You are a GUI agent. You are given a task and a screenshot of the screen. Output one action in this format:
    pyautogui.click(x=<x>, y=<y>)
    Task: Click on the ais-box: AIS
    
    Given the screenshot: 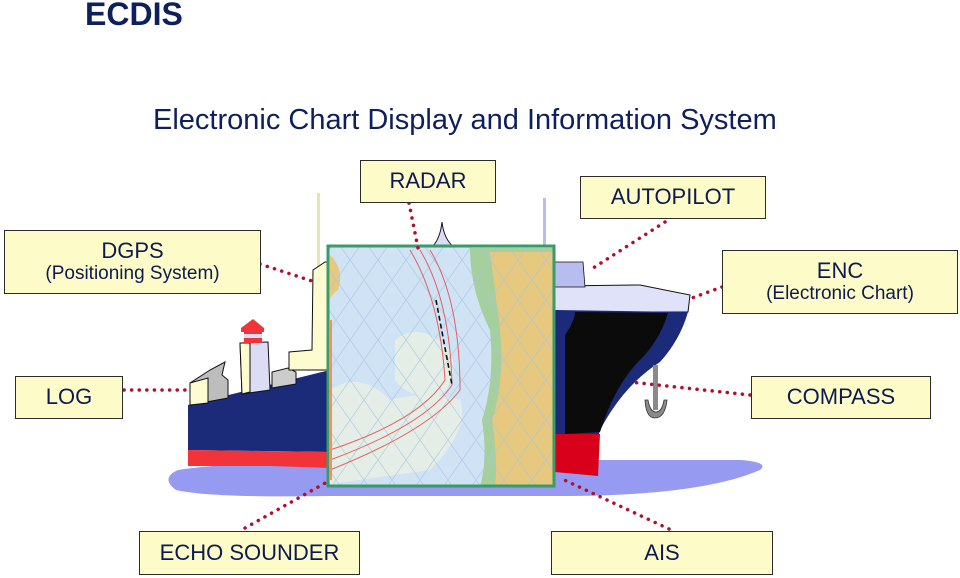 What is the action you would take?
    pyautogui.click(x=662, y=553)
    